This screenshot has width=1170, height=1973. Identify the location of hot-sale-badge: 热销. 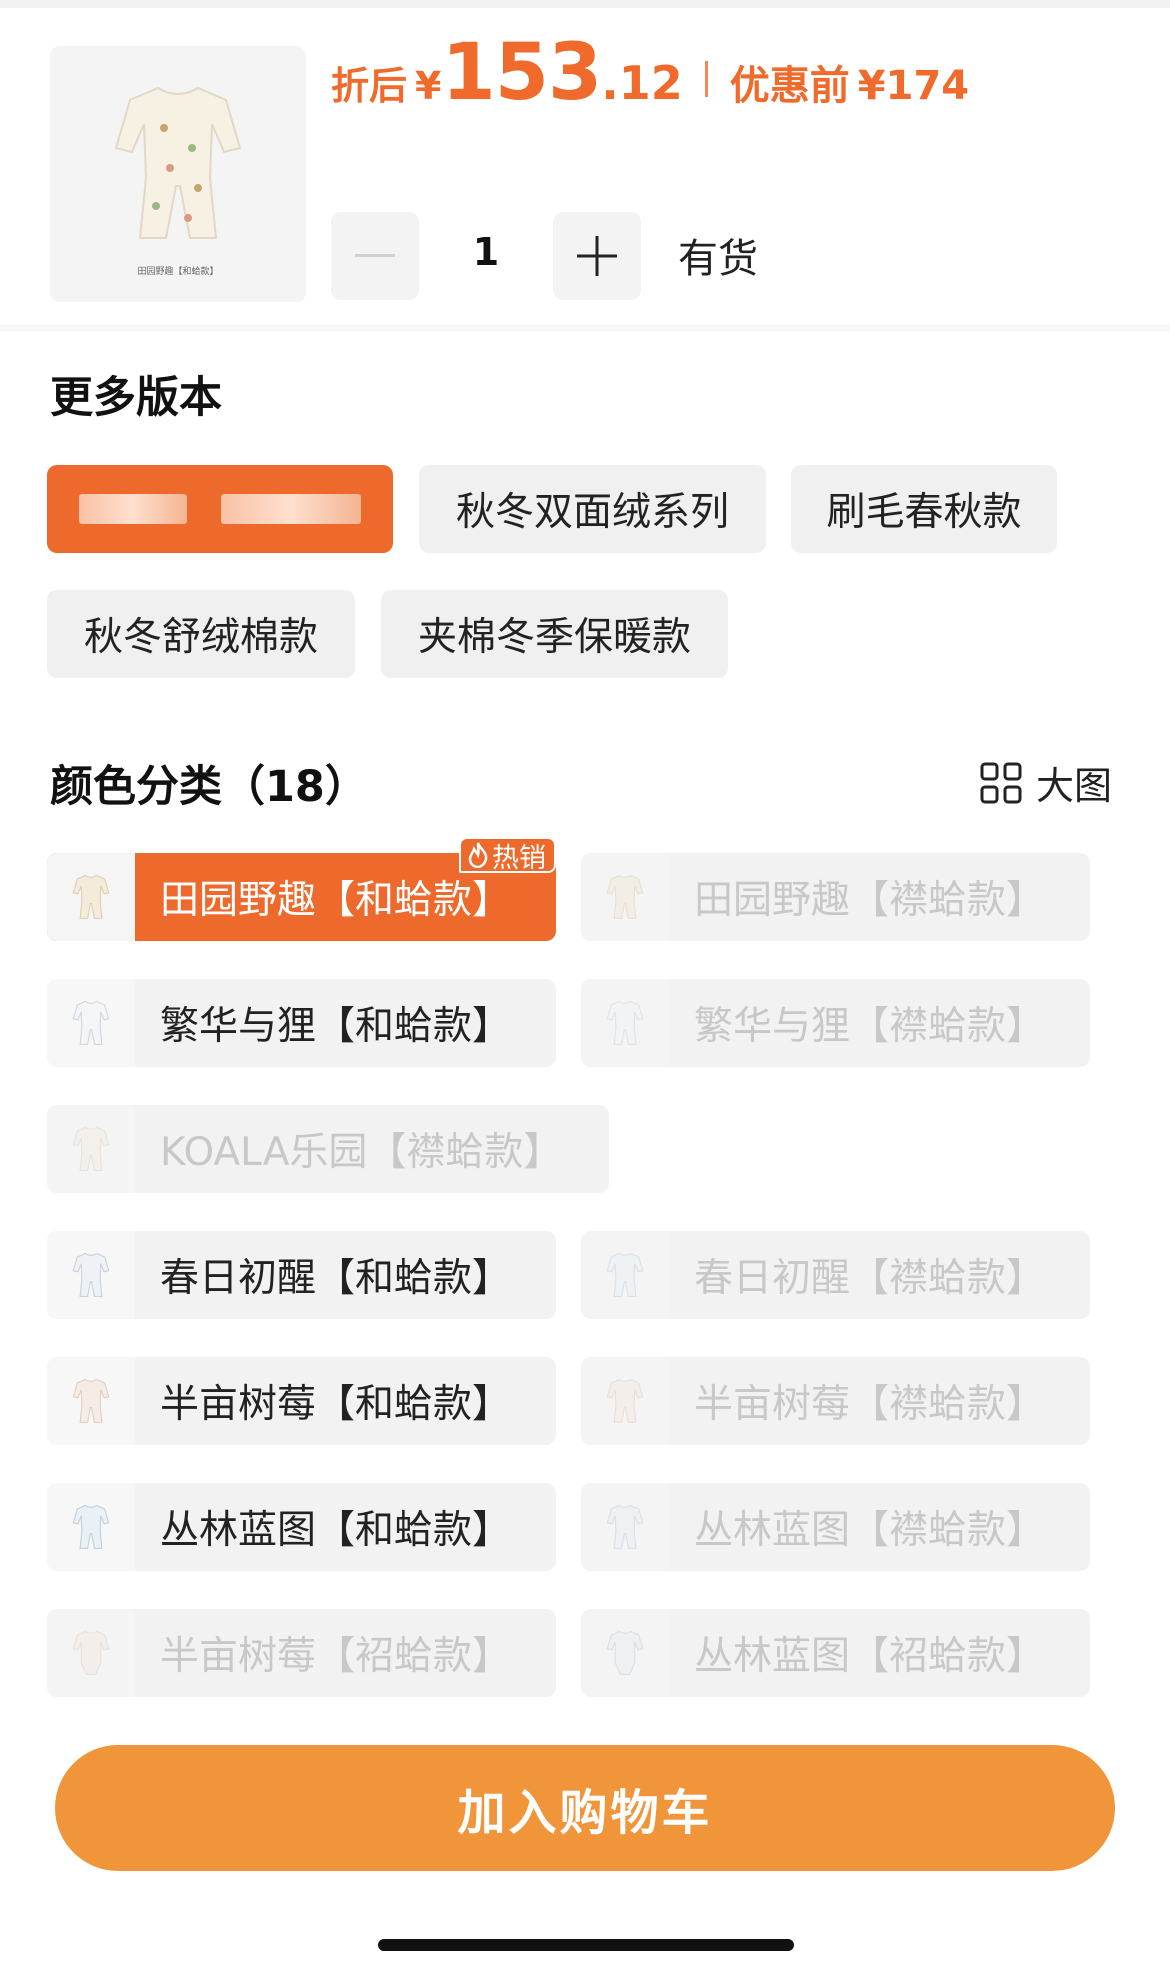
(507, 855).